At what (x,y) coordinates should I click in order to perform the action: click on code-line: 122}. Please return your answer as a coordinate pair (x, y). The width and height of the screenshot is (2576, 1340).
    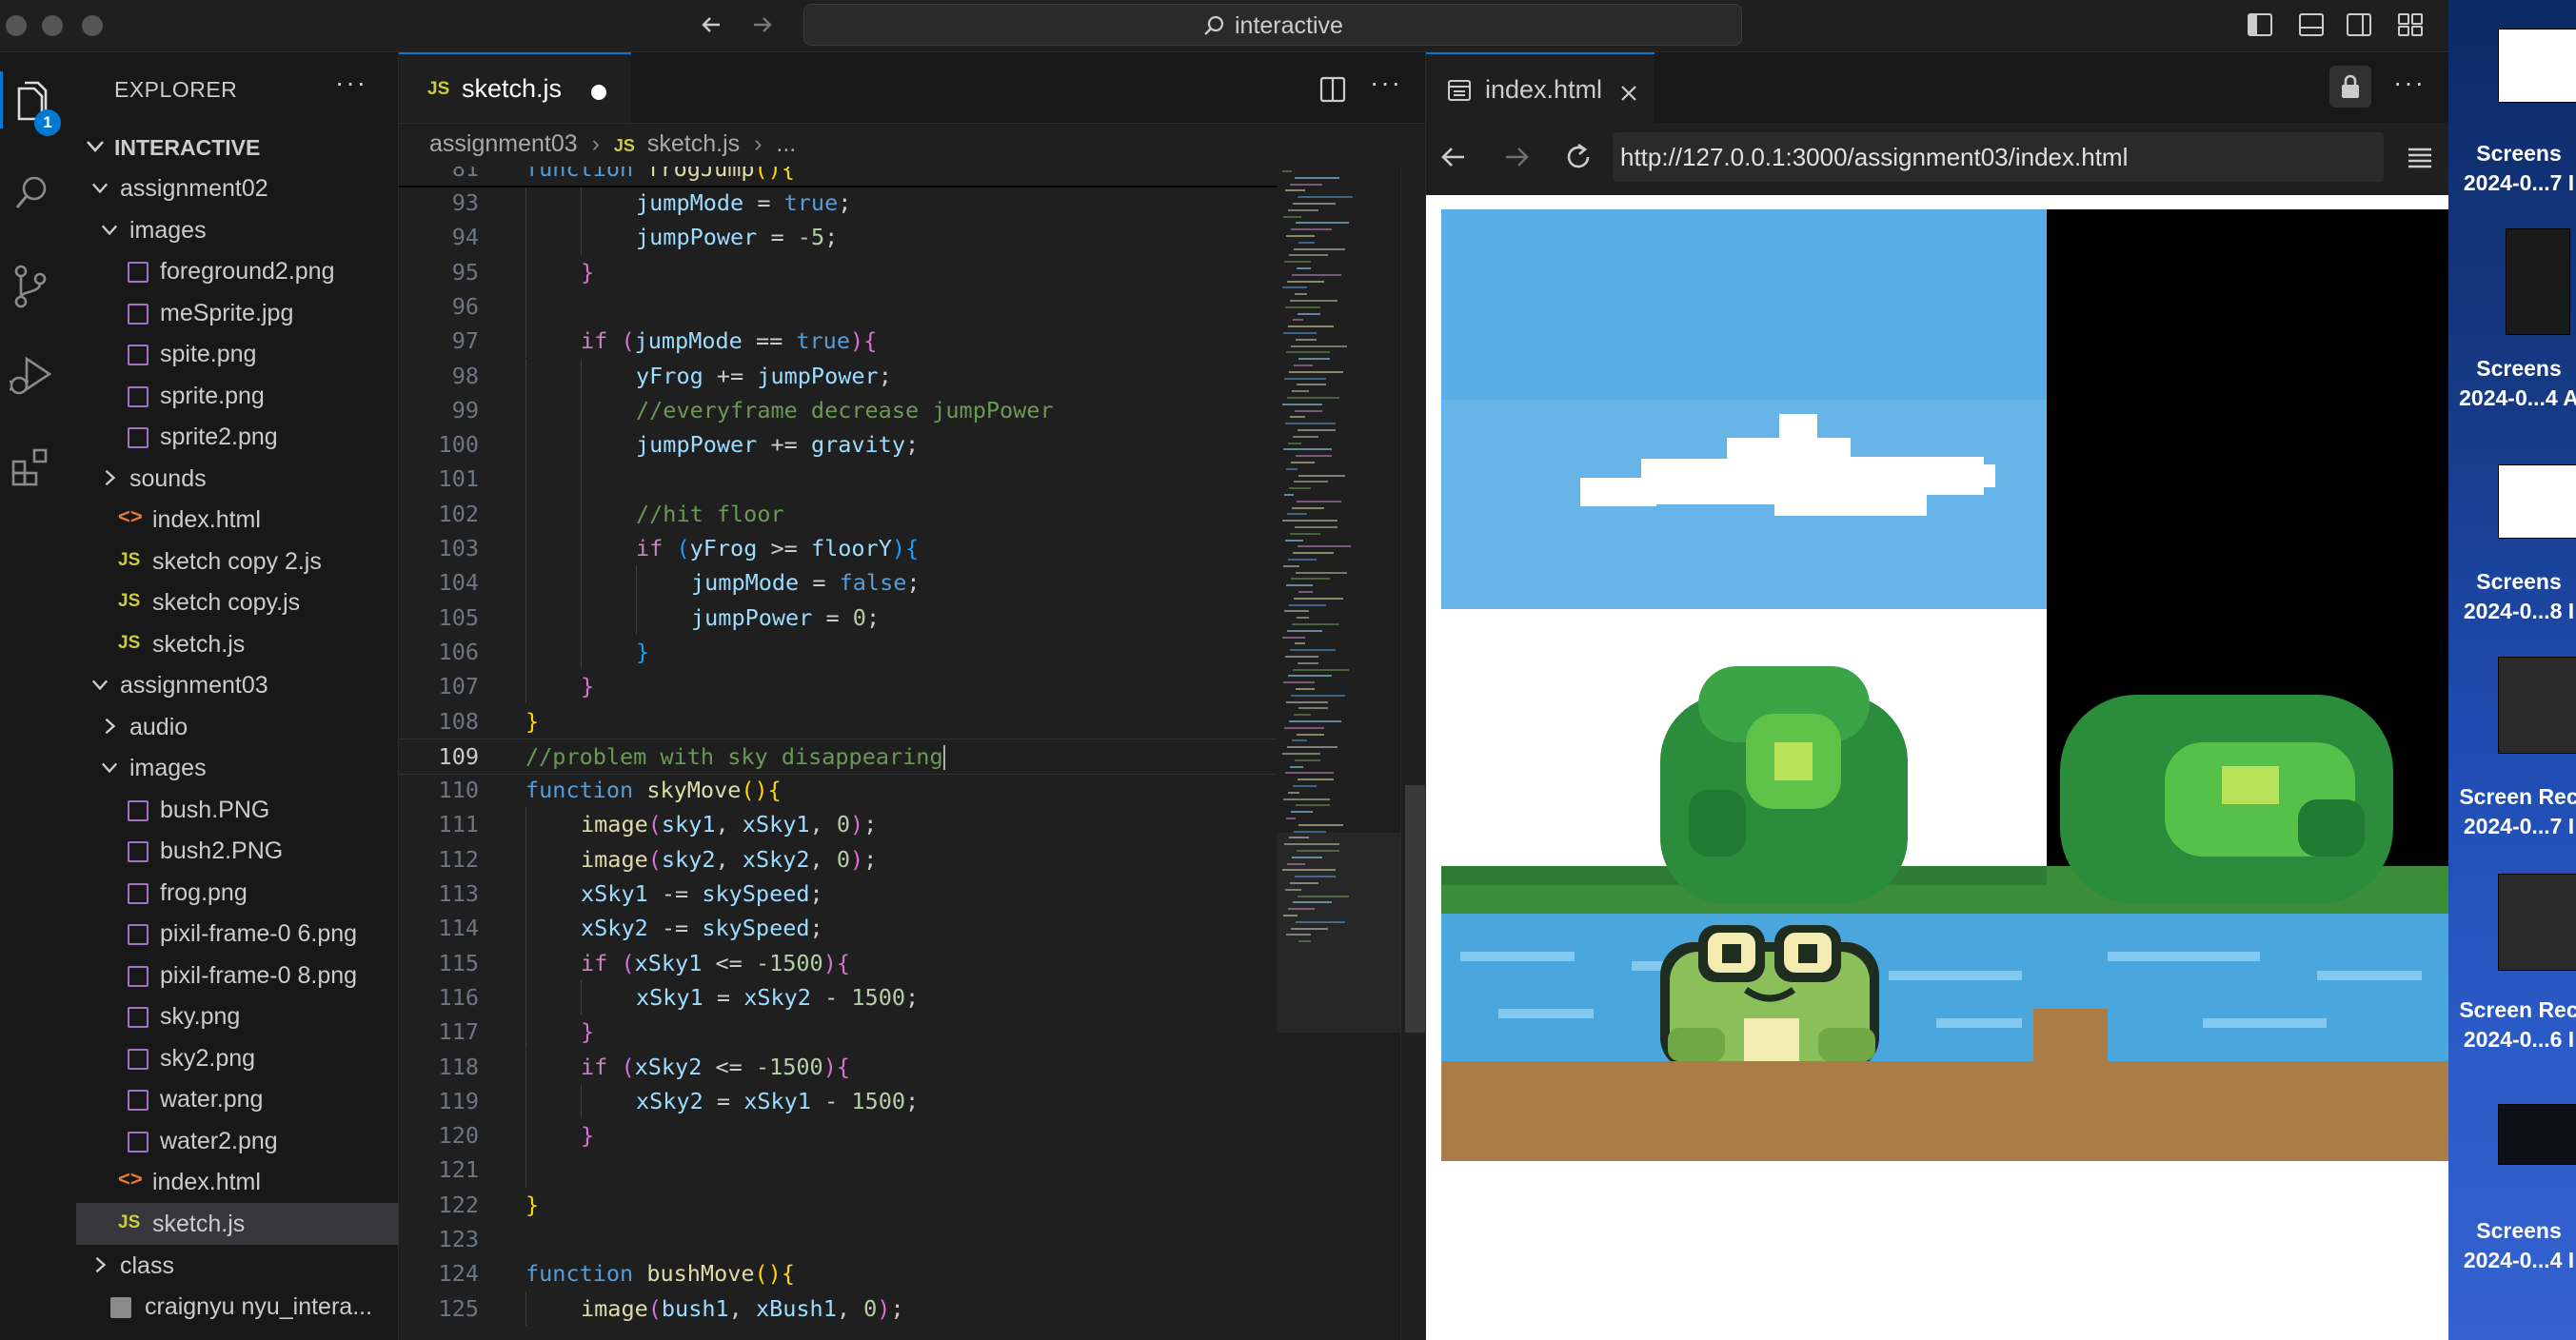
    Looking at the image, I should click on (838, 1205).